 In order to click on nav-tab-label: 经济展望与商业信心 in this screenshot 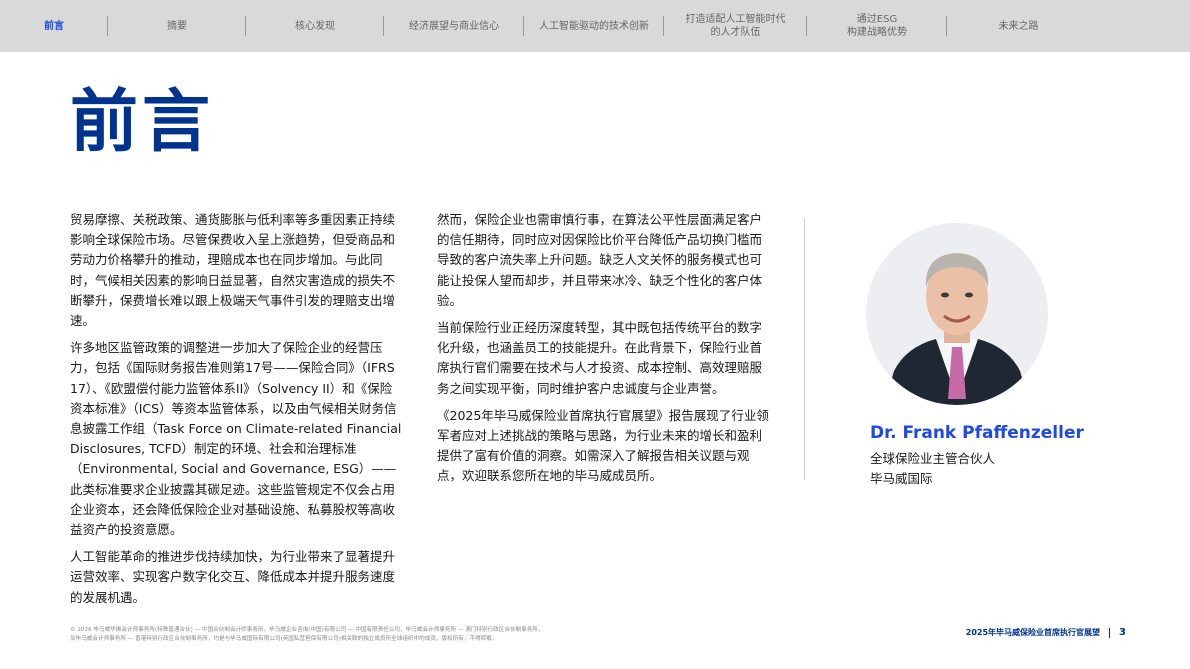, I will do `click(454, 26)`.